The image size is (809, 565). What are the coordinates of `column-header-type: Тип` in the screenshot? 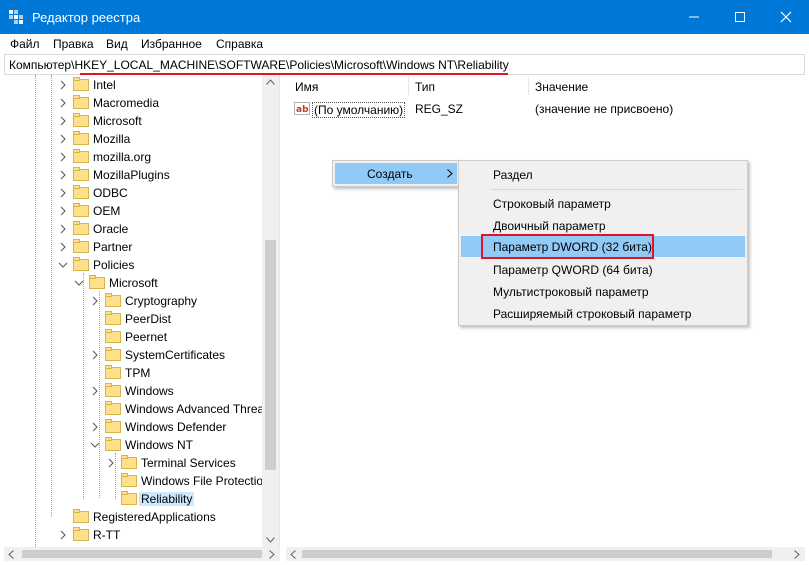 It's located at (425, 87).